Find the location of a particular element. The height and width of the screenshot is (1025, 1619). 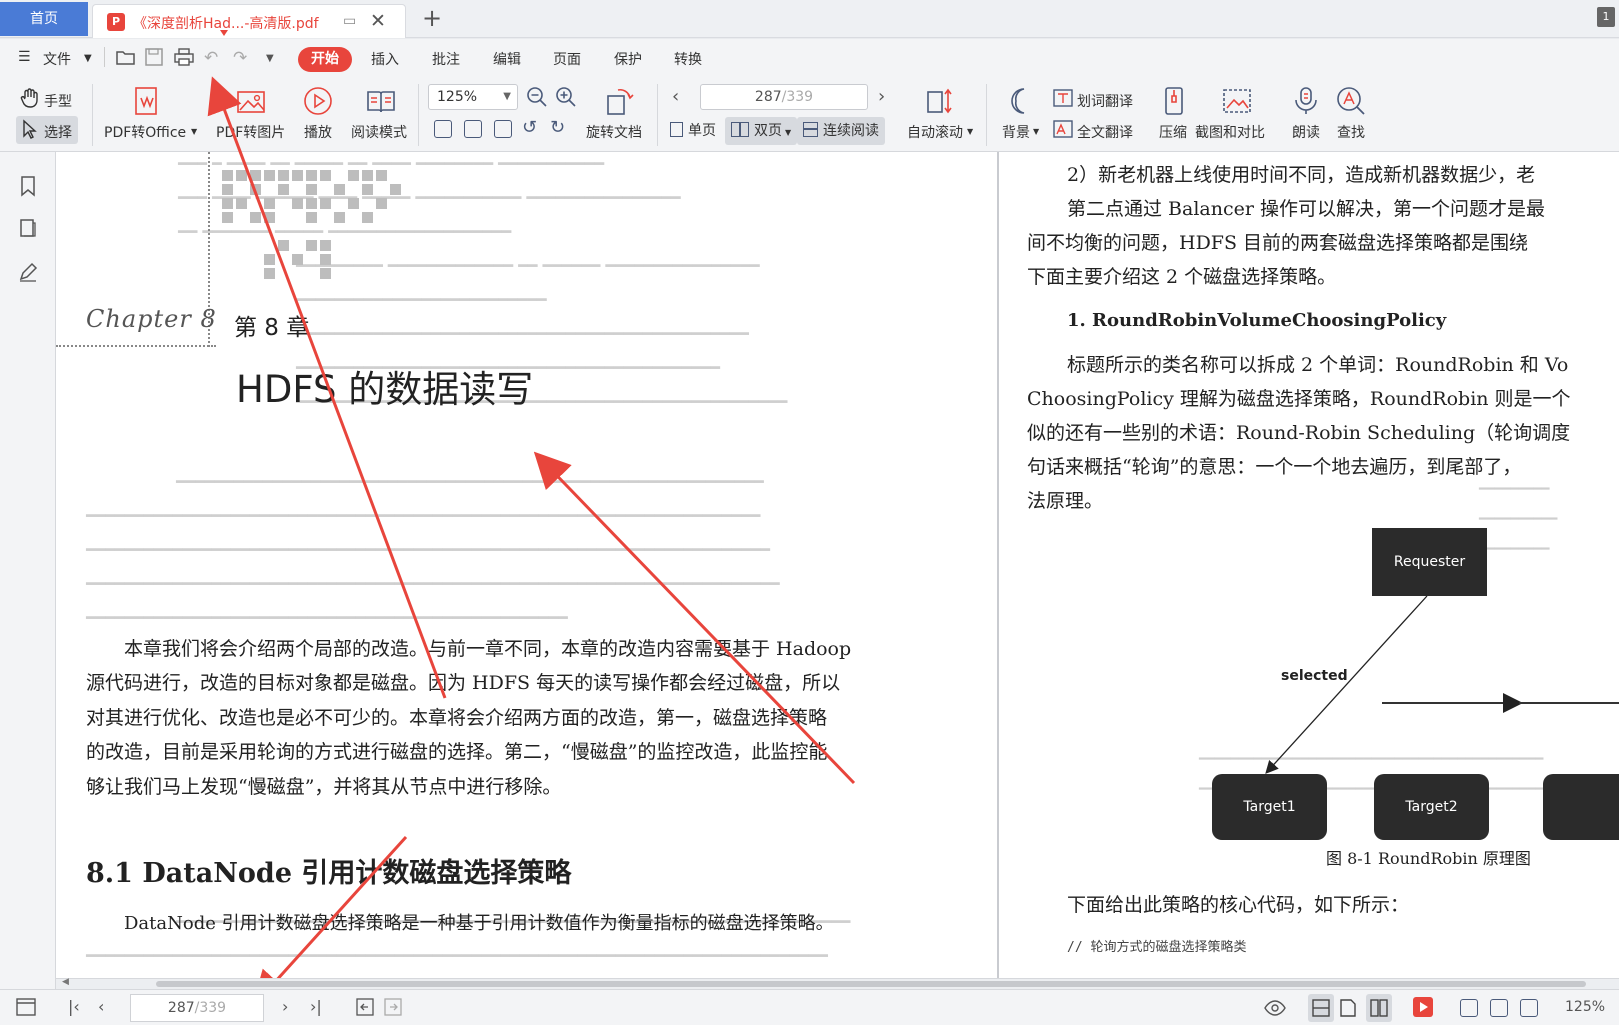

chapter-number: 第 8 章 is located at coordinates (272, 328).